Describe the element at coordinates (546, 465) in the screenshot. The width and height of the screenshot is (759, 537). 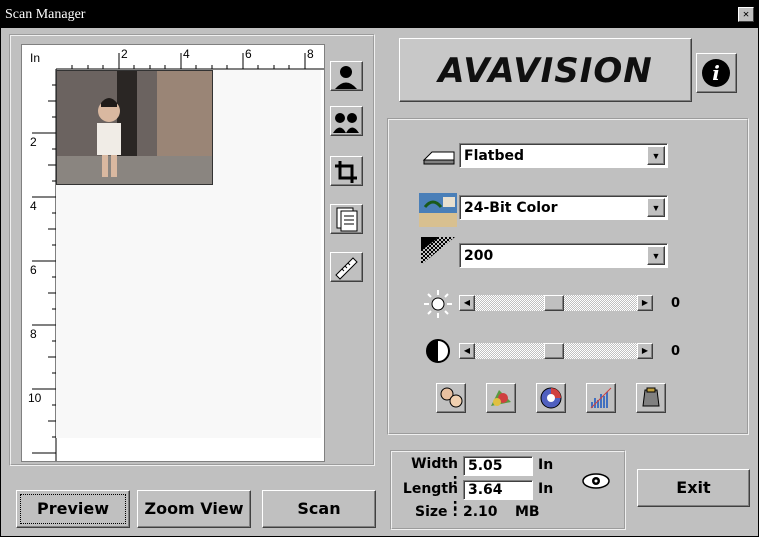
I see `width-unit: In` at that location.